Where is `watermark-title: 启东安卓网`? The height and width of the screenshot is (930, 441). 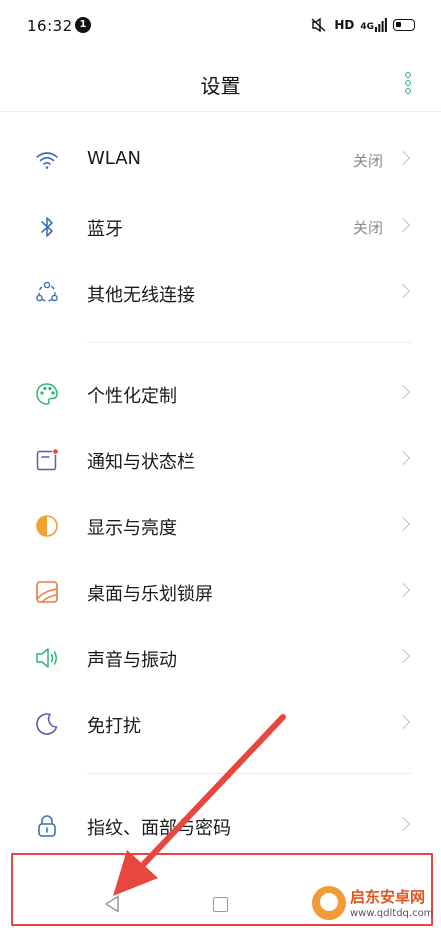
watermark-title: 启东安卓网 is located at coordinates (388, 897).